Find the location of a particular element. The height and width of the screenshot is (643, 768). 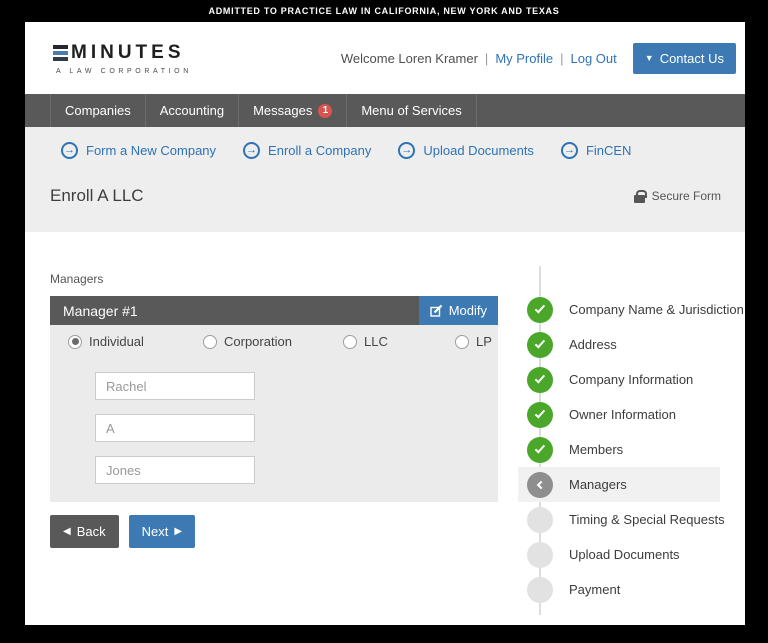

entity-type-radio-group: Individual Corporation LLC LP is located at coordinates (274, 341).